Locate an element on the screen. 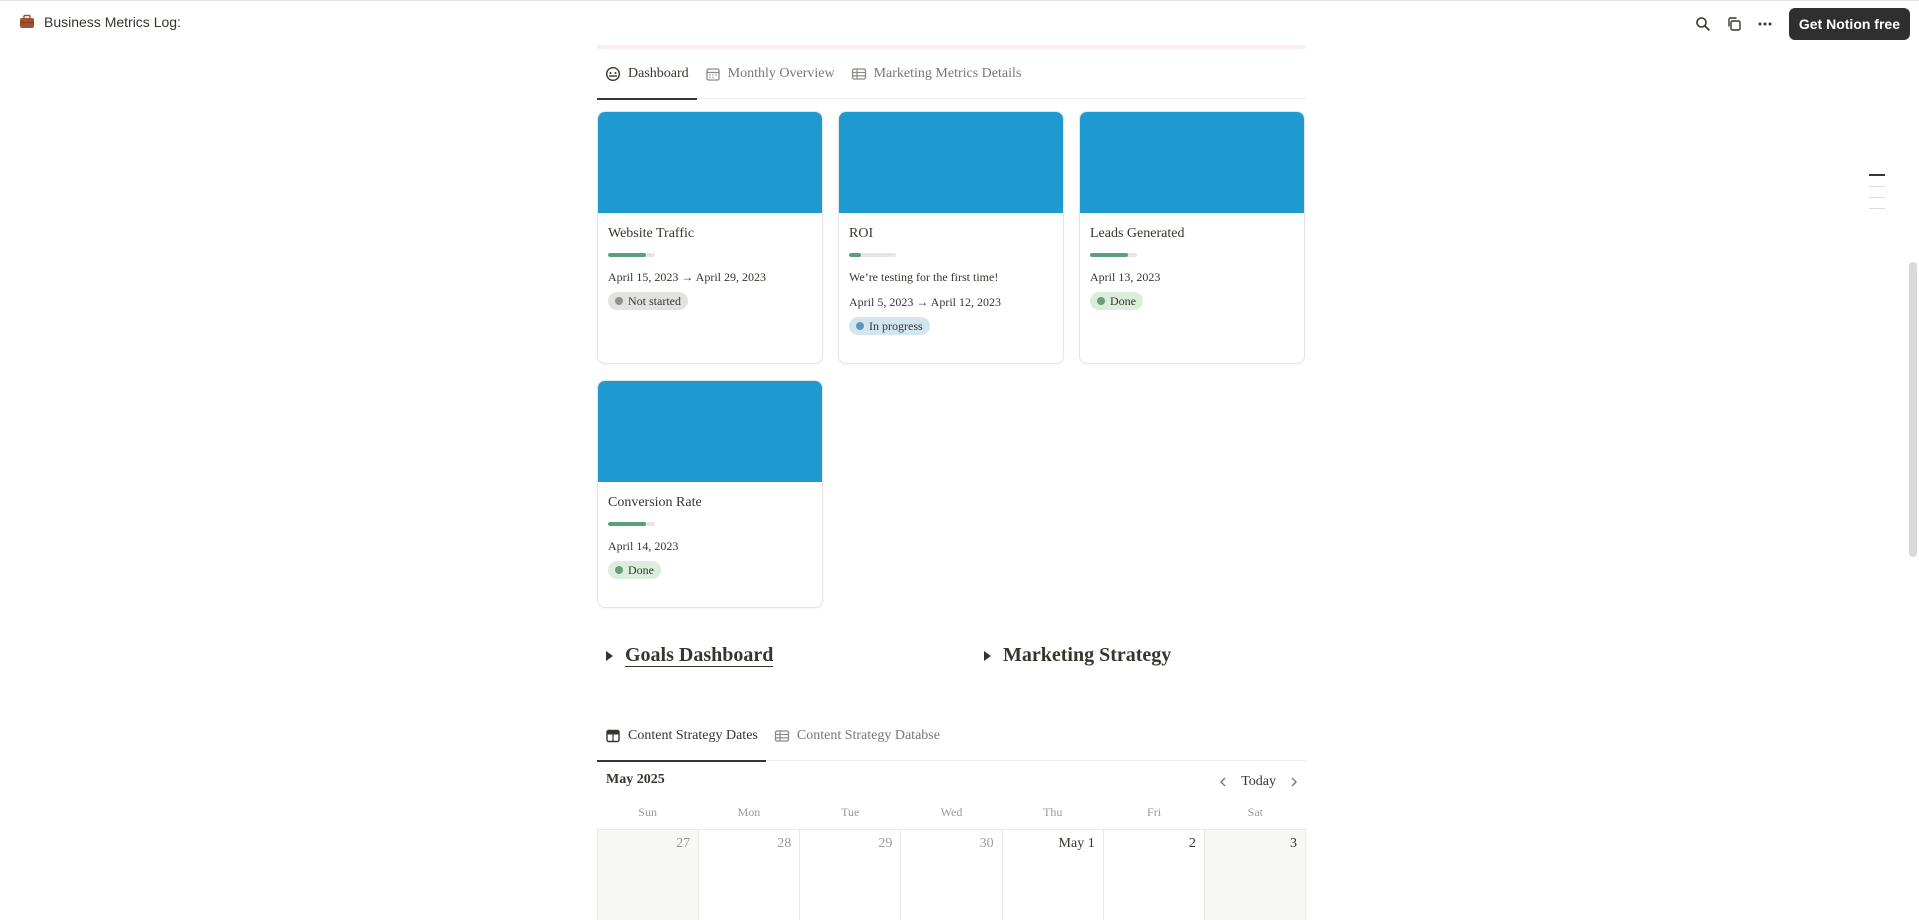 The width and height of the screenshot is (1919, 920). toggle-goals-dashboard: Goals Dashboard is located at coordinates (690, 655).